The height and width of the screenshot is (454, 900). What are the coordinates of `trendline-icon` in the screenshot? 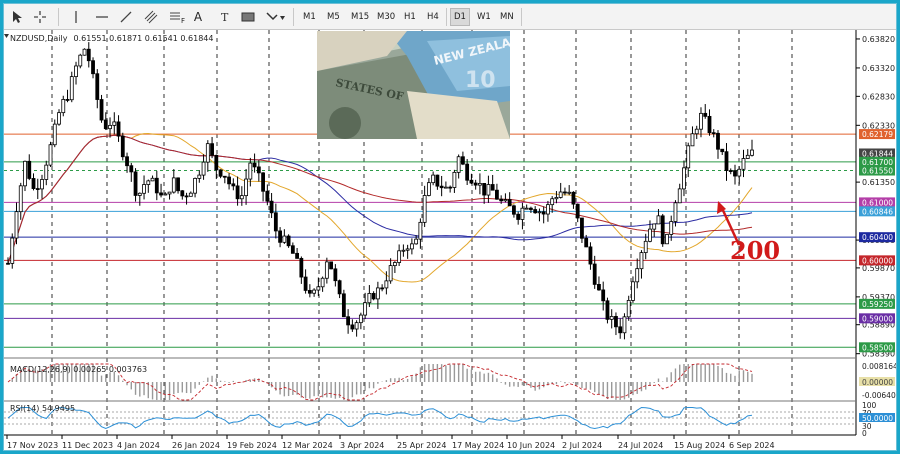 It's located at (126, 17).